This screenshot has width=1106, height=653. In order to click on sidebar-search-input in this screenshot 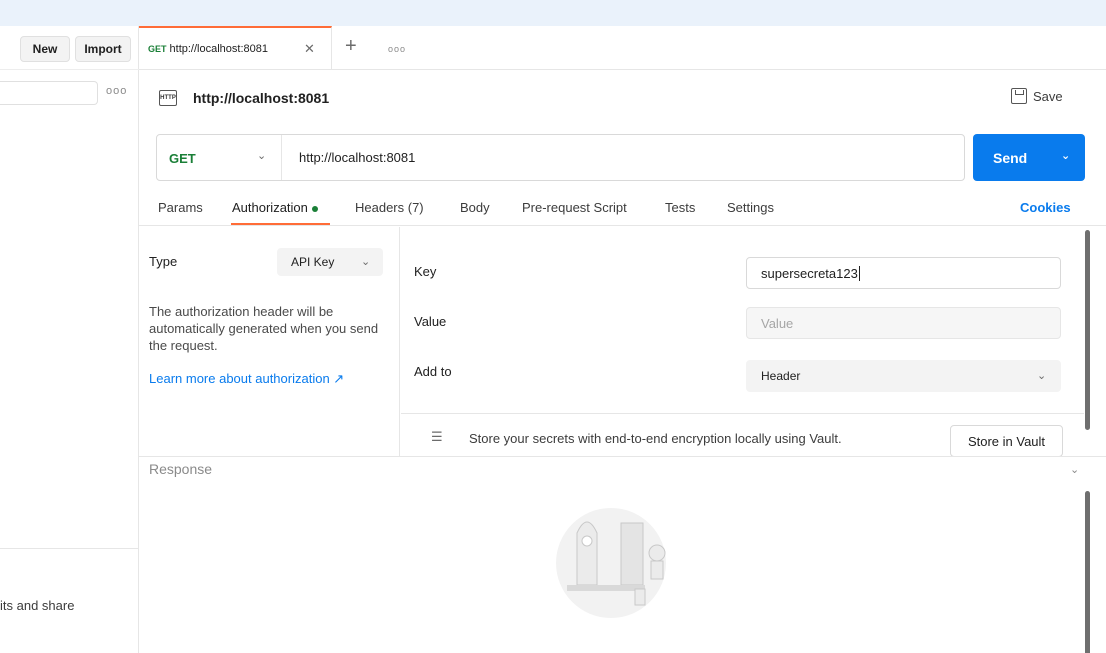, I will do `click(49, 93)`.